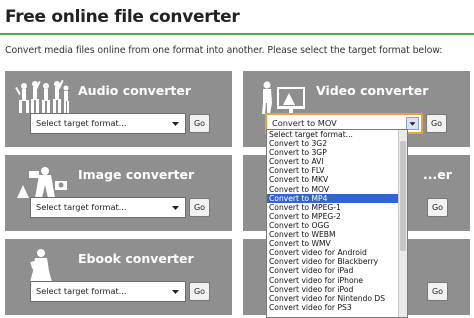 The width and height of the screenshot is (474, 318). Describe the element at coordinates (41, 265) in the screenshot. I see `reader-icon` at that location.